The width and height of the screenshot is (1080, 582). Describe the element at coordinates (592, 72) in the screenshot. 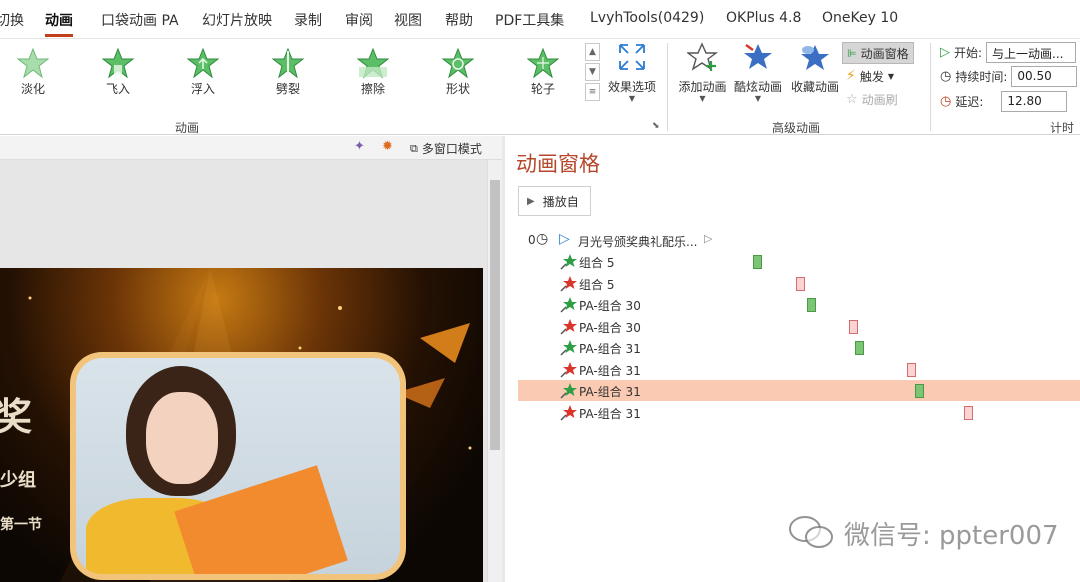

I see `gallery-scroll-down: ▼` at that location.